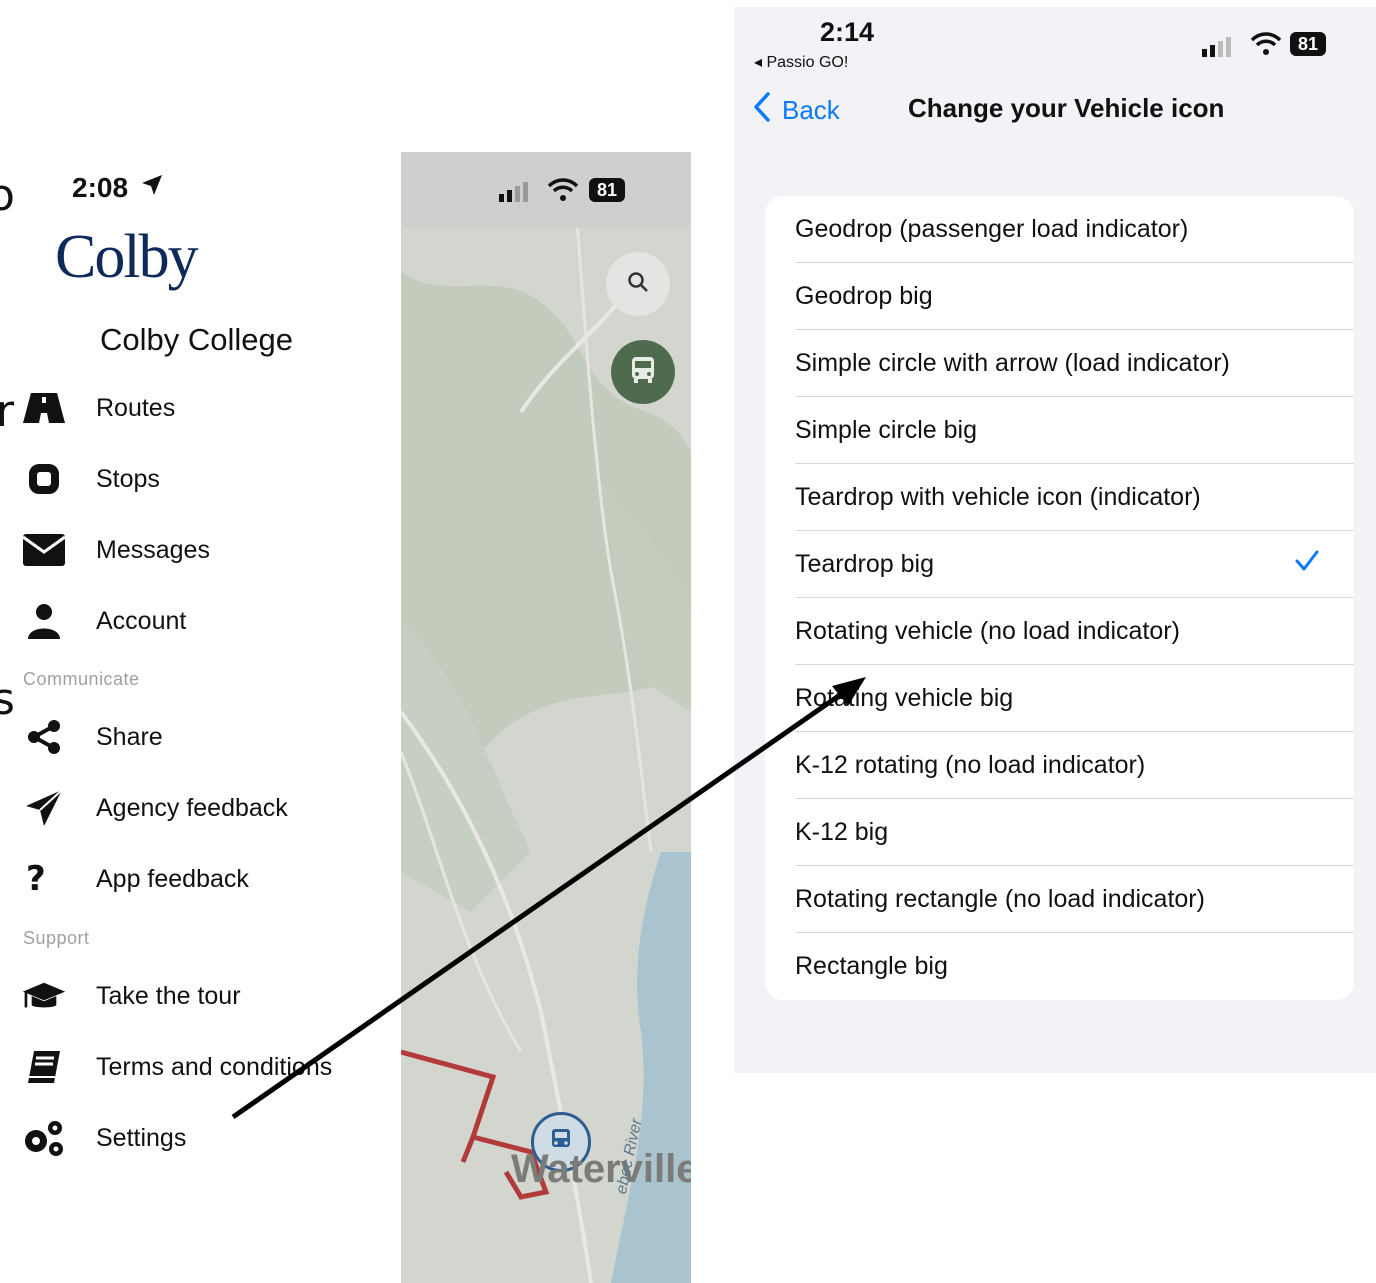 This screenshot has width=1376, height=1283. What do you see at coordinates (190, 408) in the screenshot?
I see `menu-item-routes: Routes` at bounding box center [190, 408].